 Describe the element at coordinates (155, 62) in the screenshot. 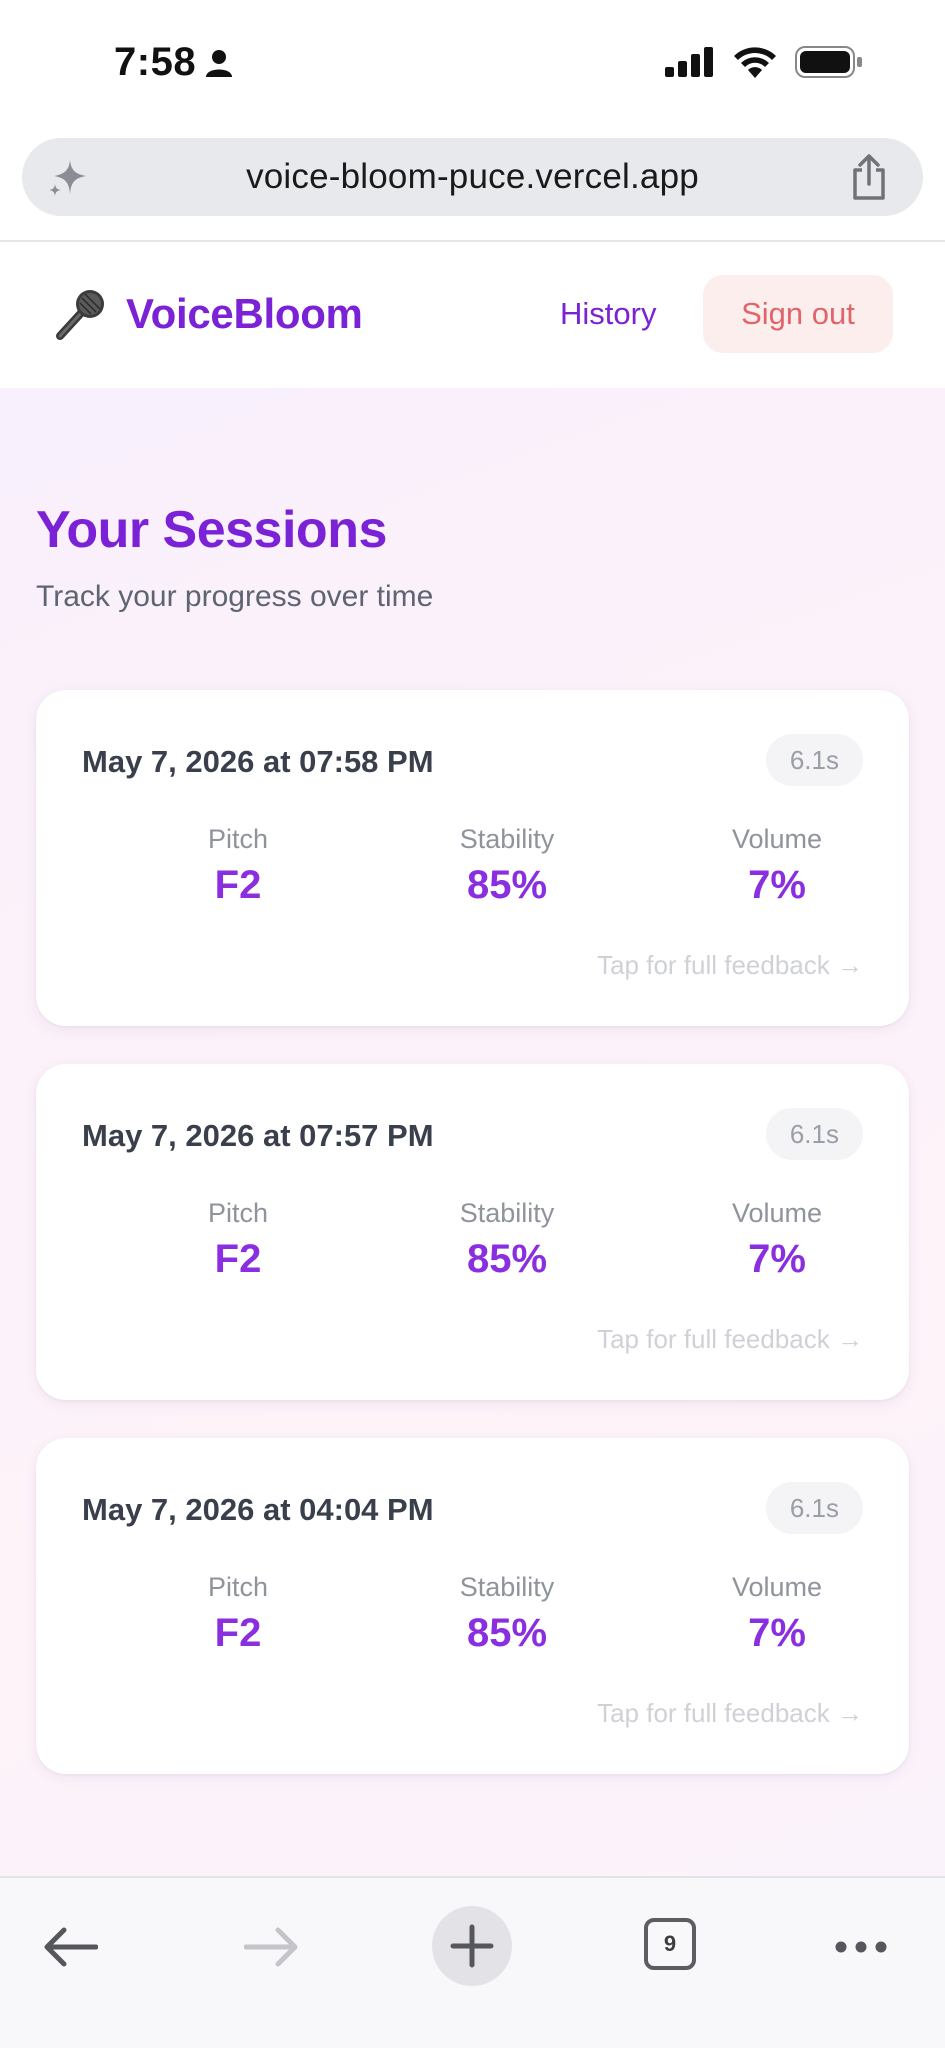

I see `status-time-text: 7:58` at that location.